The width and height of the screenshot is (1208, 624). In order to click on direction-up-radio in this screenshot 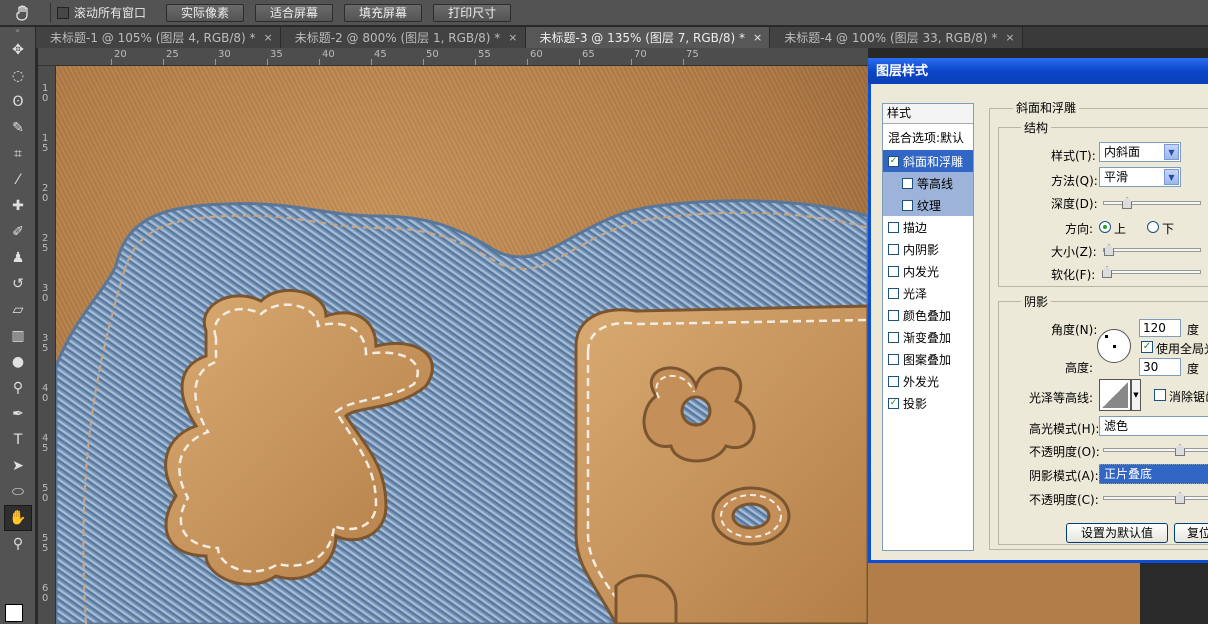, I will do `click(1105, 227)`.